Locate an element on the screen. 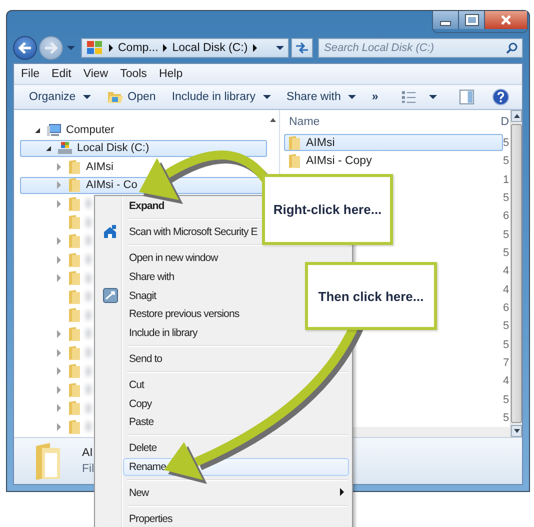 The image size is (534, 527). forward-button is located at coordinates (51, 48).